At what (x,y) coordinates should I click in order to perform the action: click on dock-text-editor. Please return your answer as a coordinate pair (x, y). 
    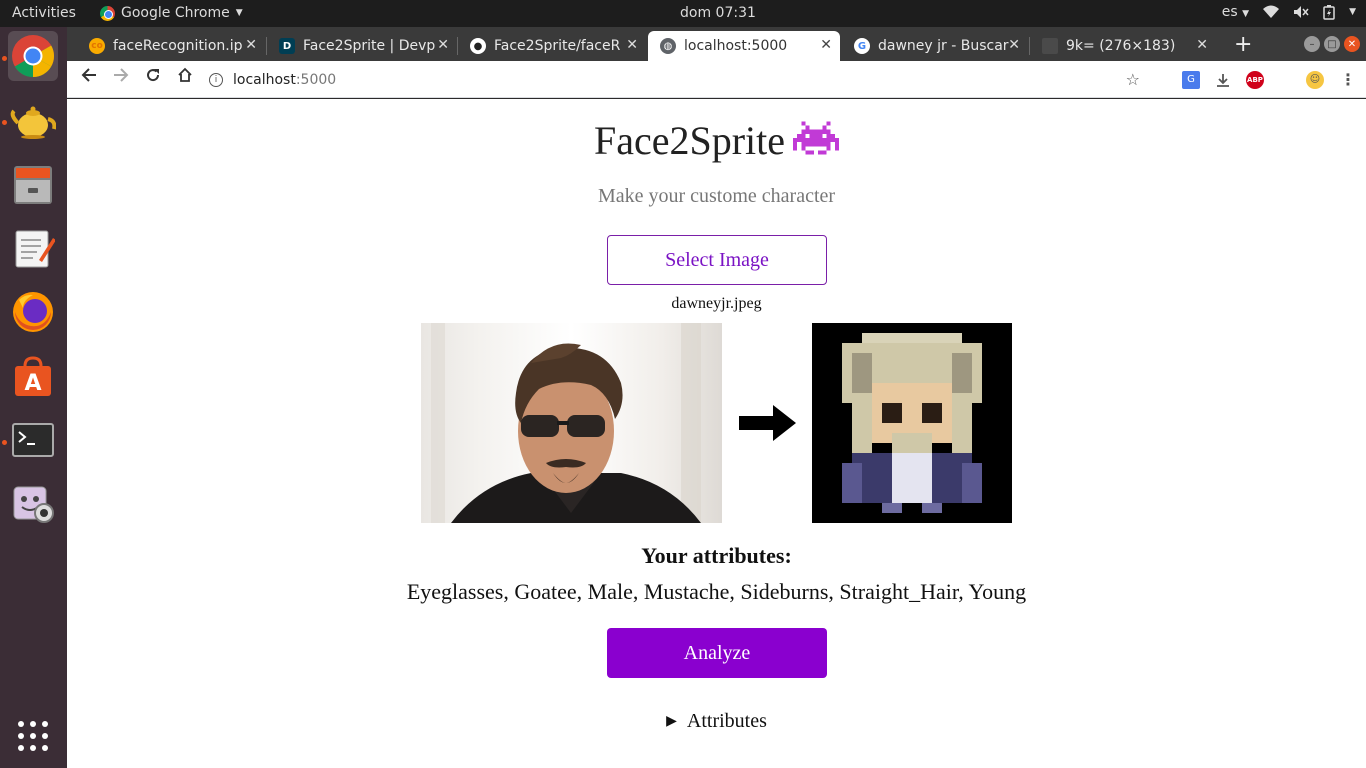
    Looking at the image, I should click on (33, 248).